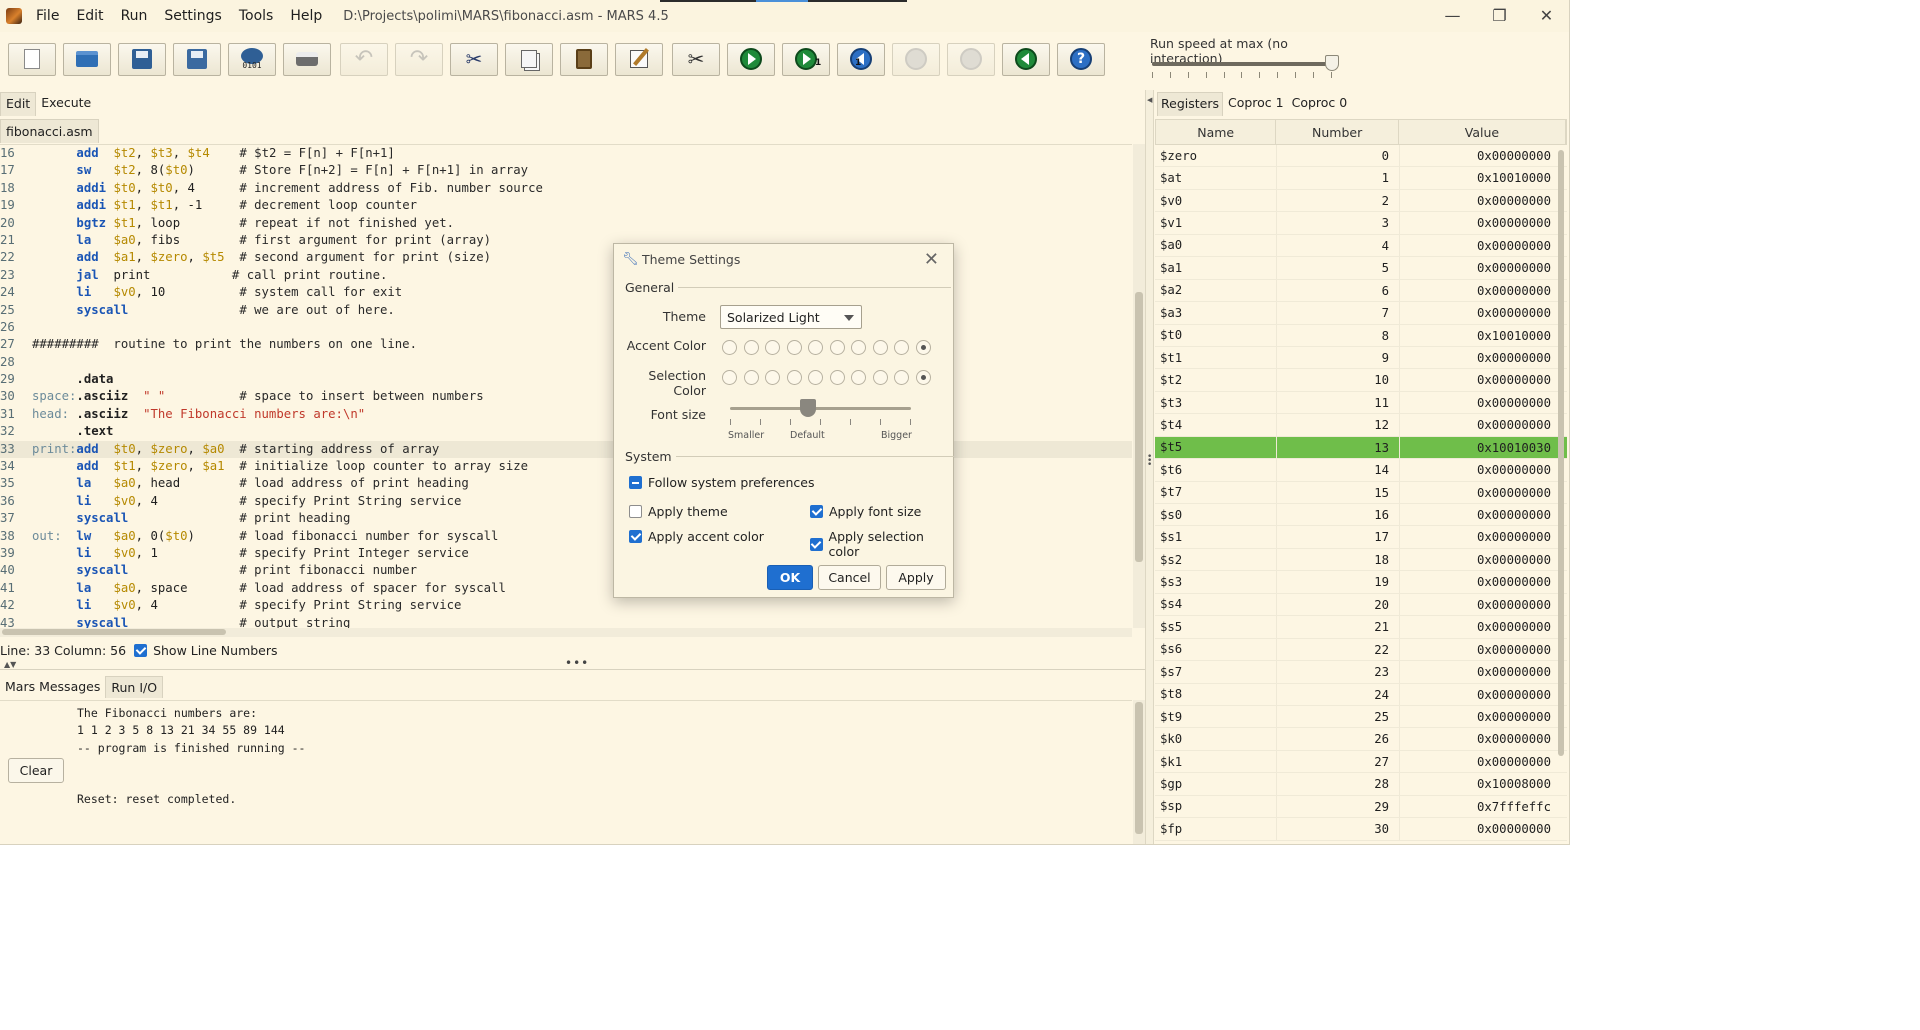 Image resolution: width=1920 pixels, height=1030 pixels. What do you see at coordinates (1499, 15) in the screenshot?
I see `maximize-icon: ❐` at bounding box center [1499, 15].